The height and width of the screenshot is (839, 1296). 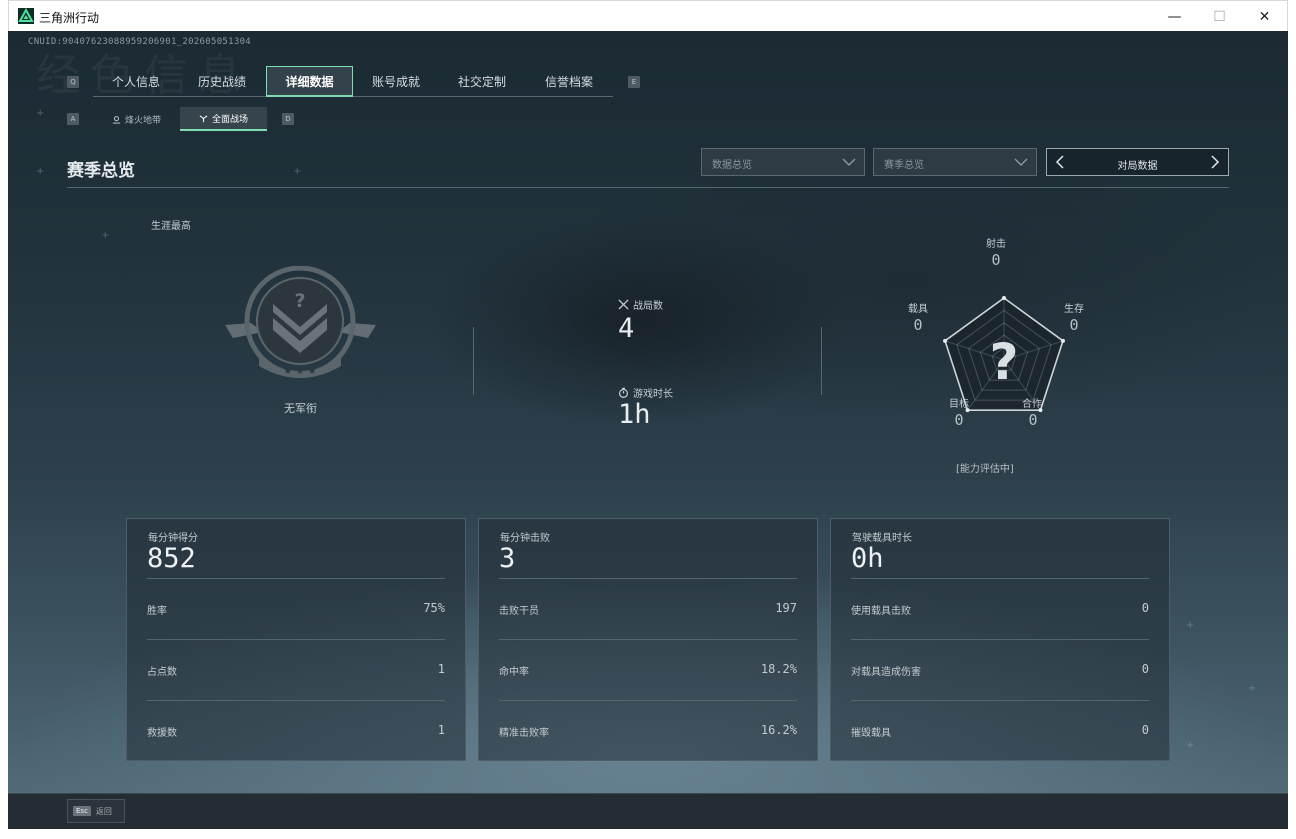 What do you see at coordinates (648, 15) in the screenshot?
I see `window-titlebar: 三角洲行动 — ☐ ✕` at bounding box center [648, 15].